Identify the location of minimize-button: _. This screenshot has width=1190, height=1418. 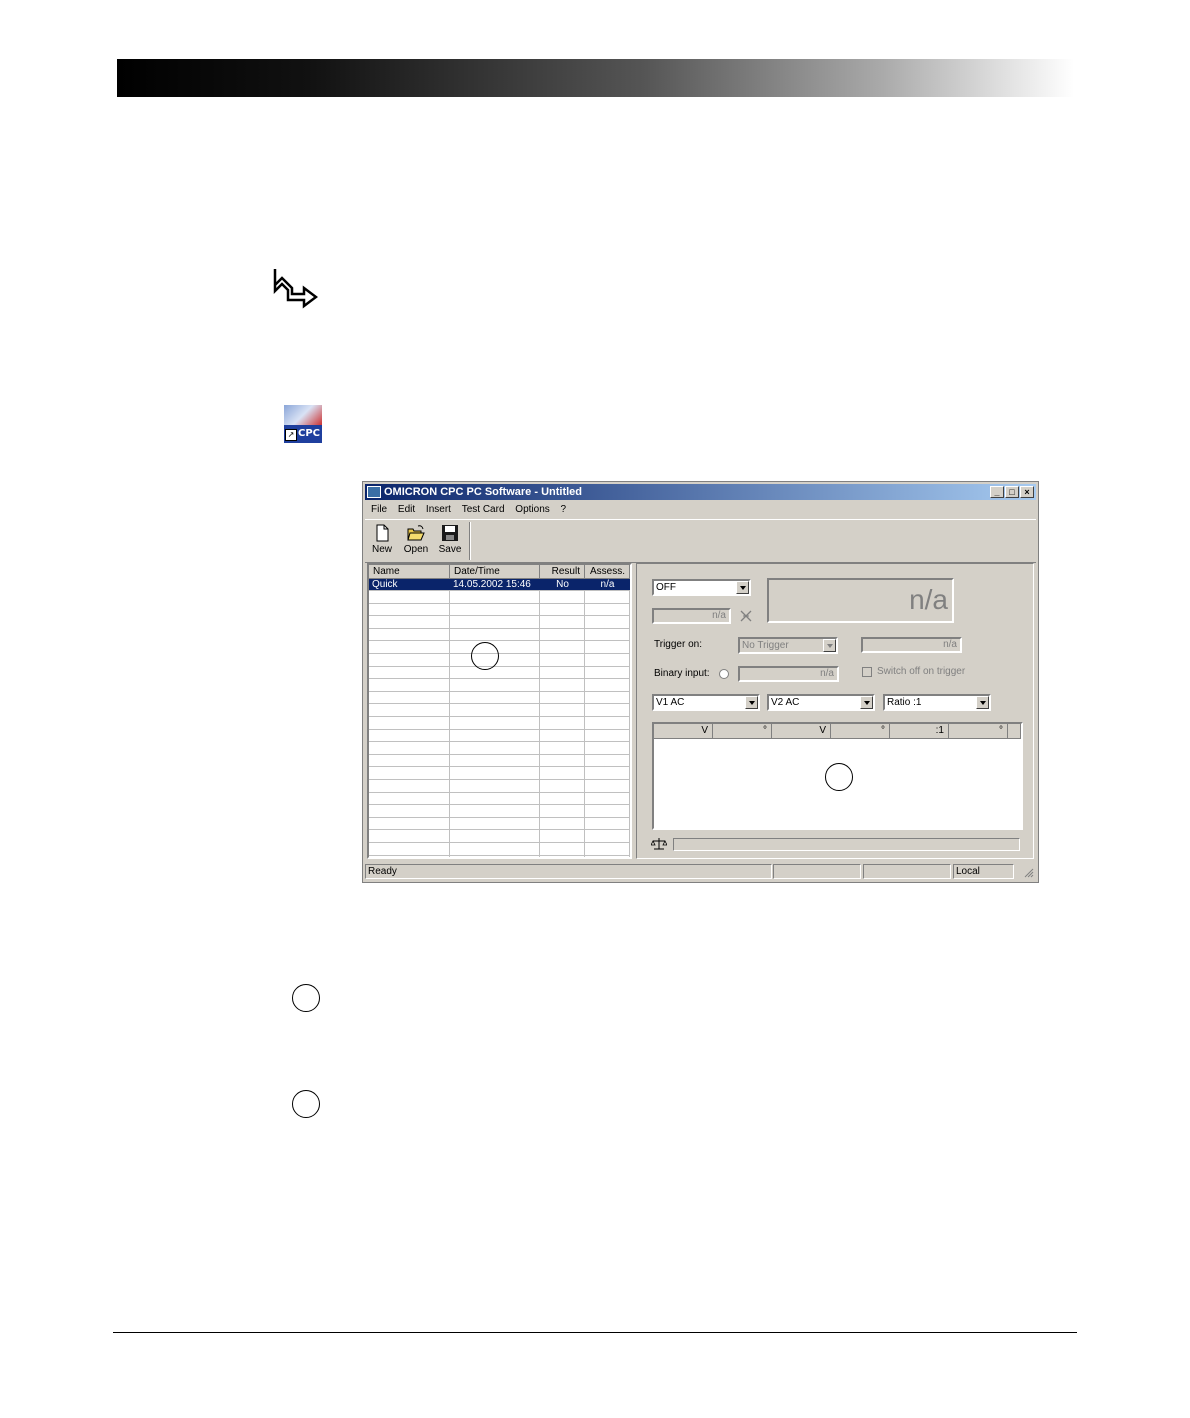
(997, 492).